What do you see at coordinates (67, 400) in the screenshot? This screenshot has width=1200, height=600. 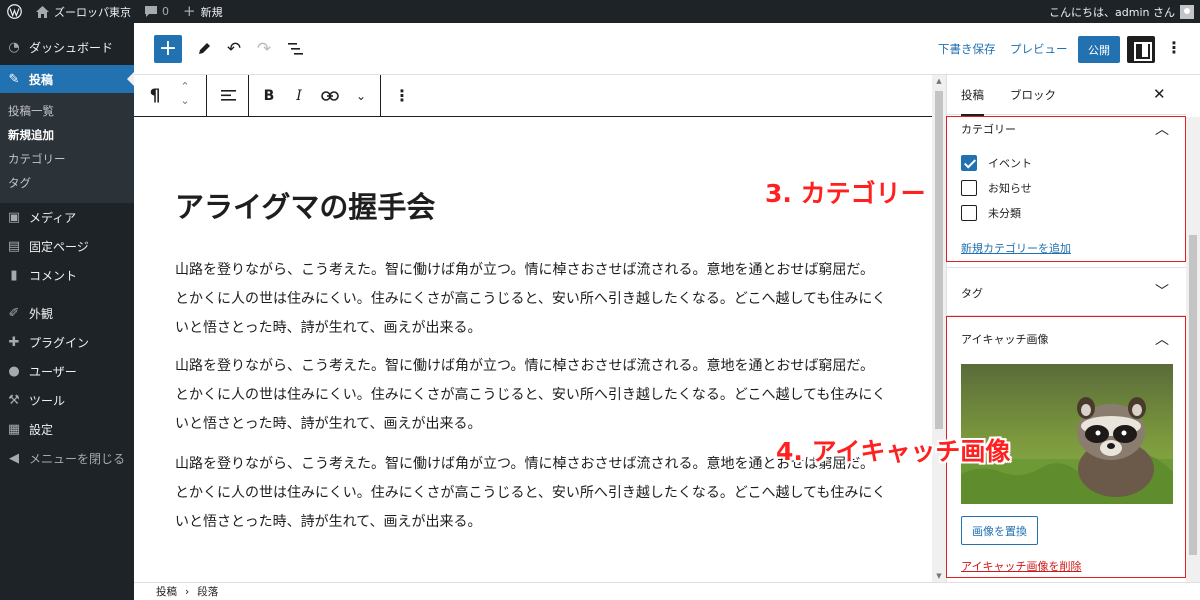 I see `menu-tools: ⚒ ツール` at bounding box center [67, 400].